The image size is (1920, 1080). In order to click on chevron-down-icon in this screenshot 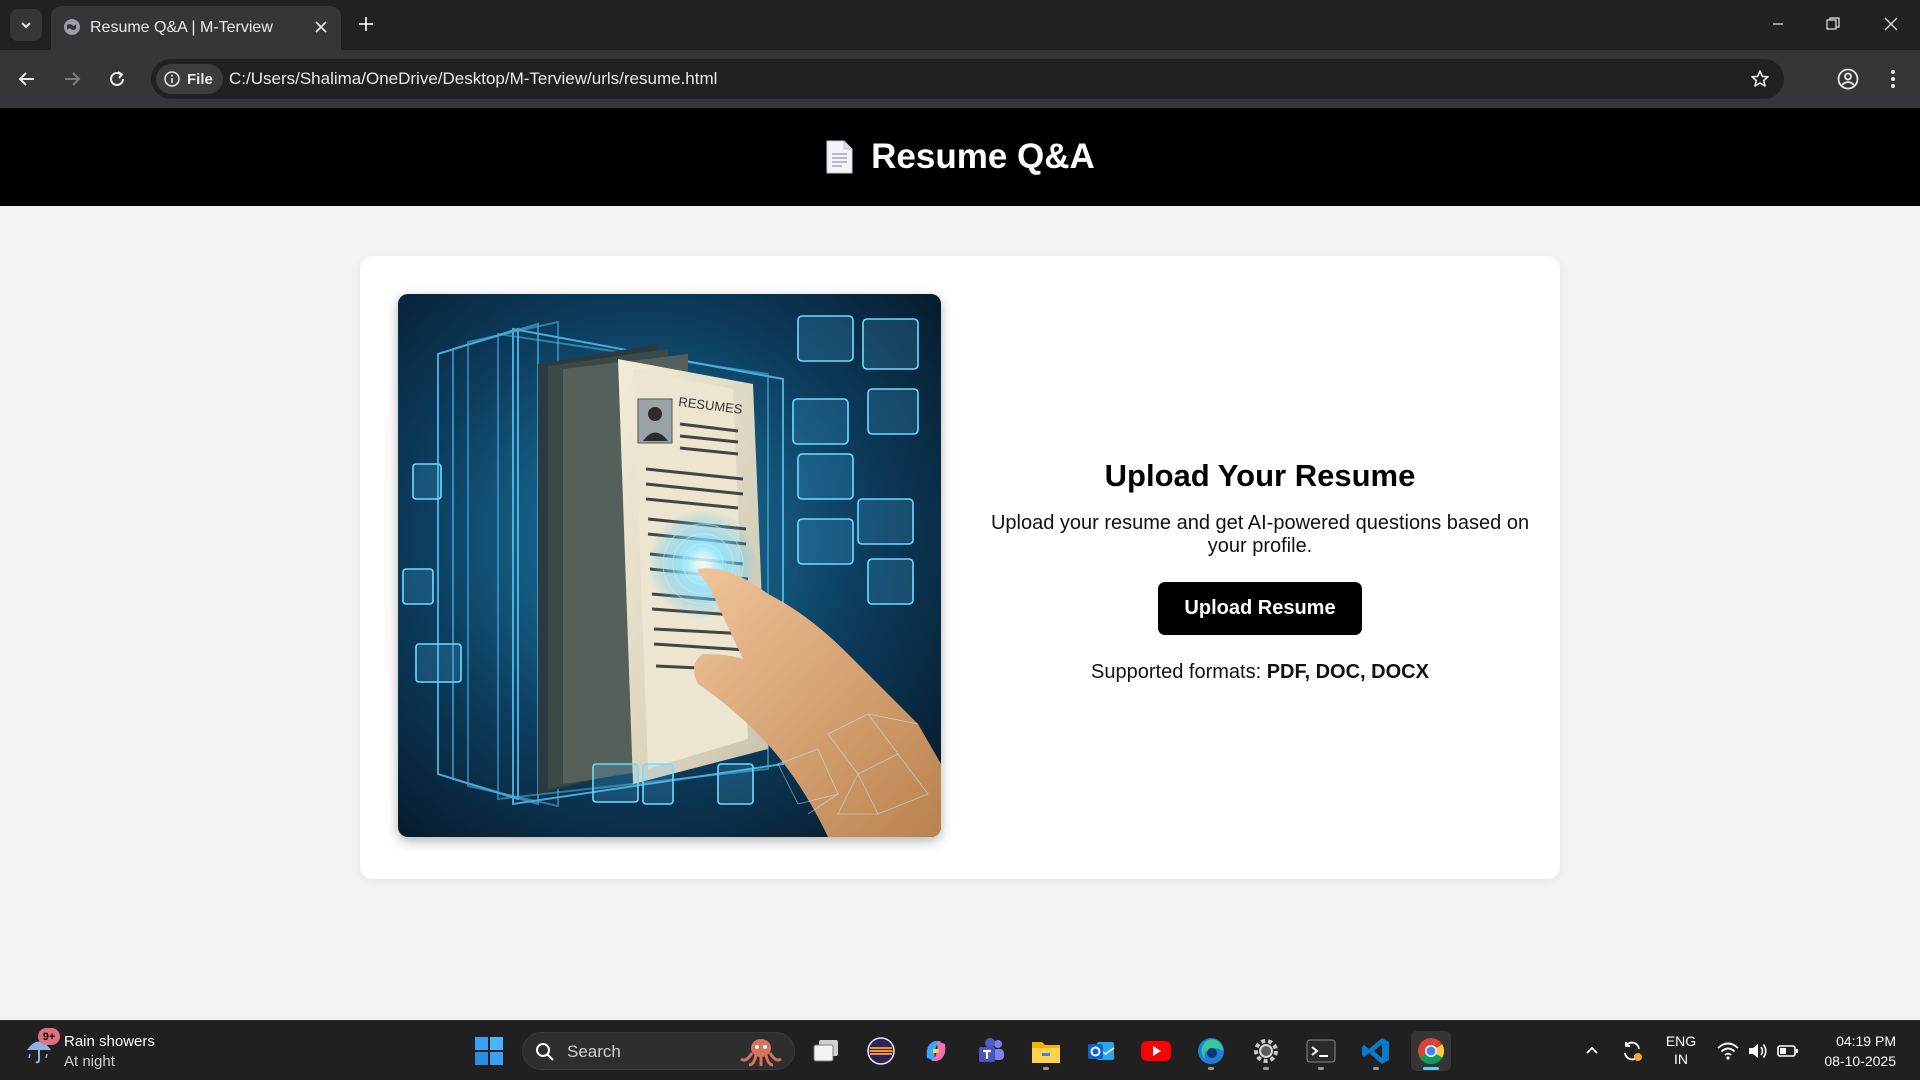, I will do `click(26, 25)`.